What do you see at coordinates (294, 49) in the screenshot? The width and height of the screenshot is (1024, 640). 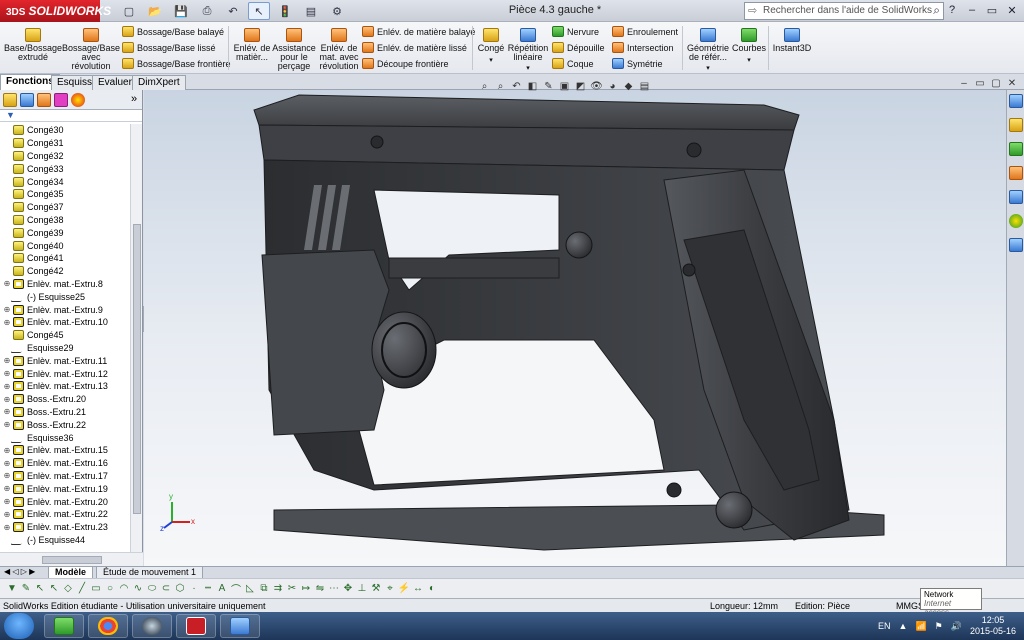 I see `hole-wizard-button: Assistance pour le perçage` at bounding box center [294, 49].